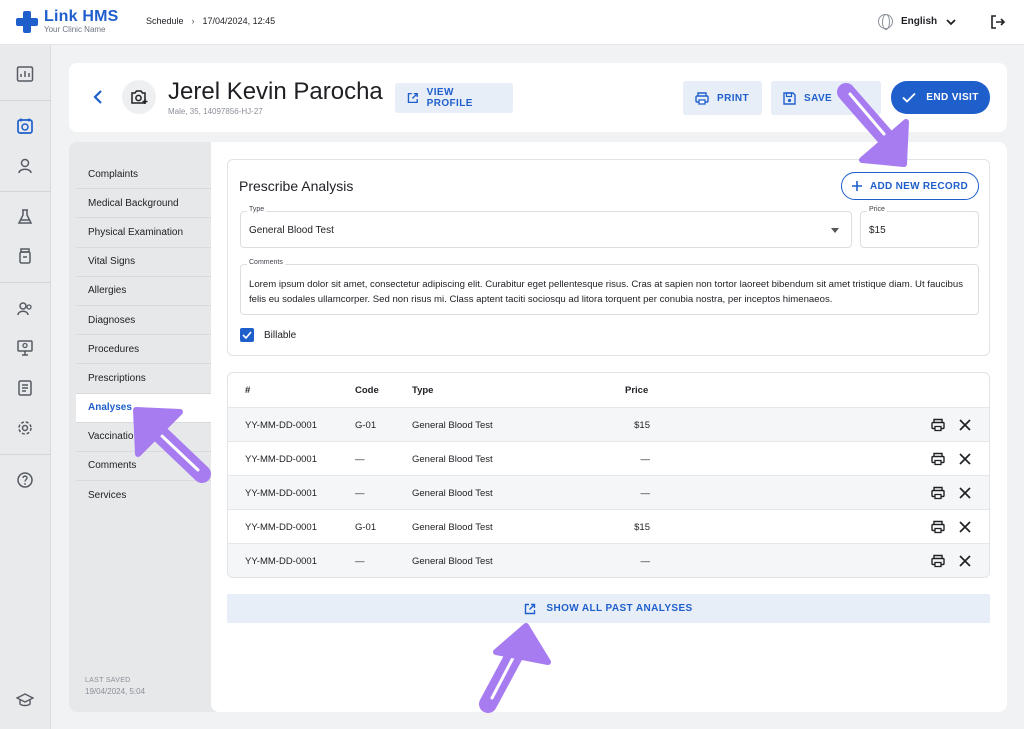  Describe the element at coordinates (143, 291) in the screenshot. I see `nav-item-allergies: Allergies` at that location.